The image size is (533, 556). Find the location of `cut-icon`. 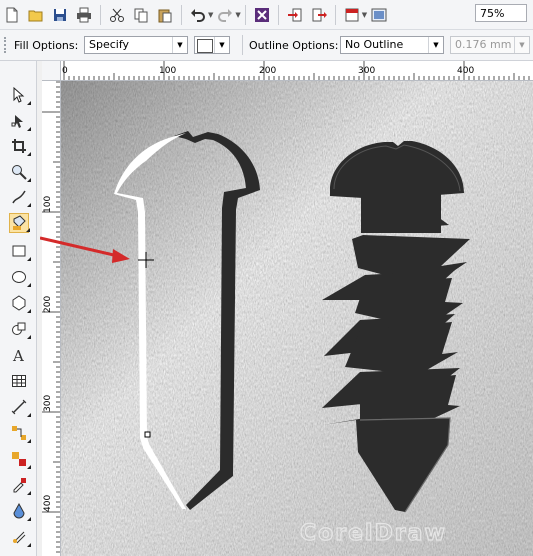

cut-icon is located at coordinates (117, 15).